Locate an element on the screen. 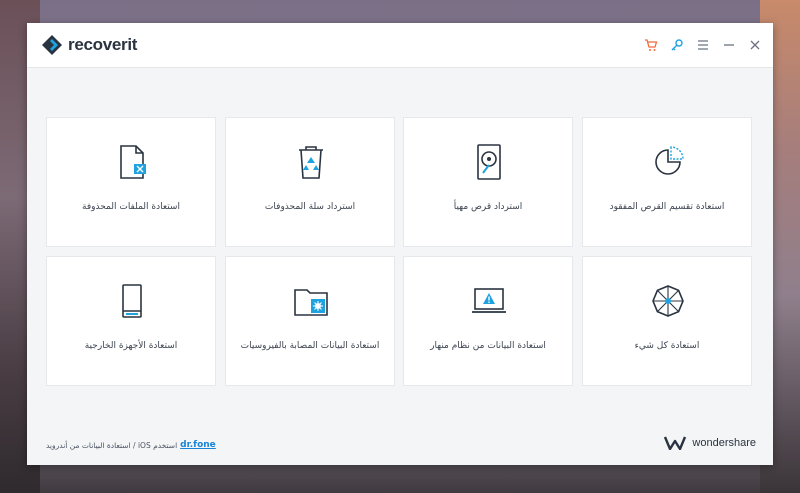 This screenshot has width=800, height=493. card-lost-partition-recovery: استعادة تقسيم القرص المفقود is located at coordinates (667, 182).